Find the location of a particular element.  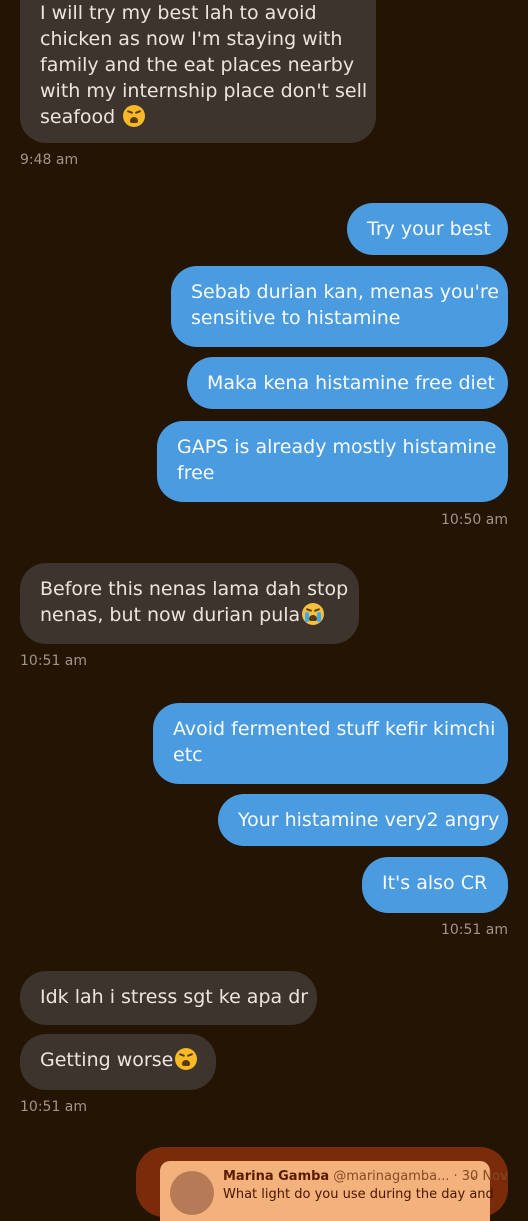

message-line: nenas, but now durian pula is located at coordinates (170, 615).